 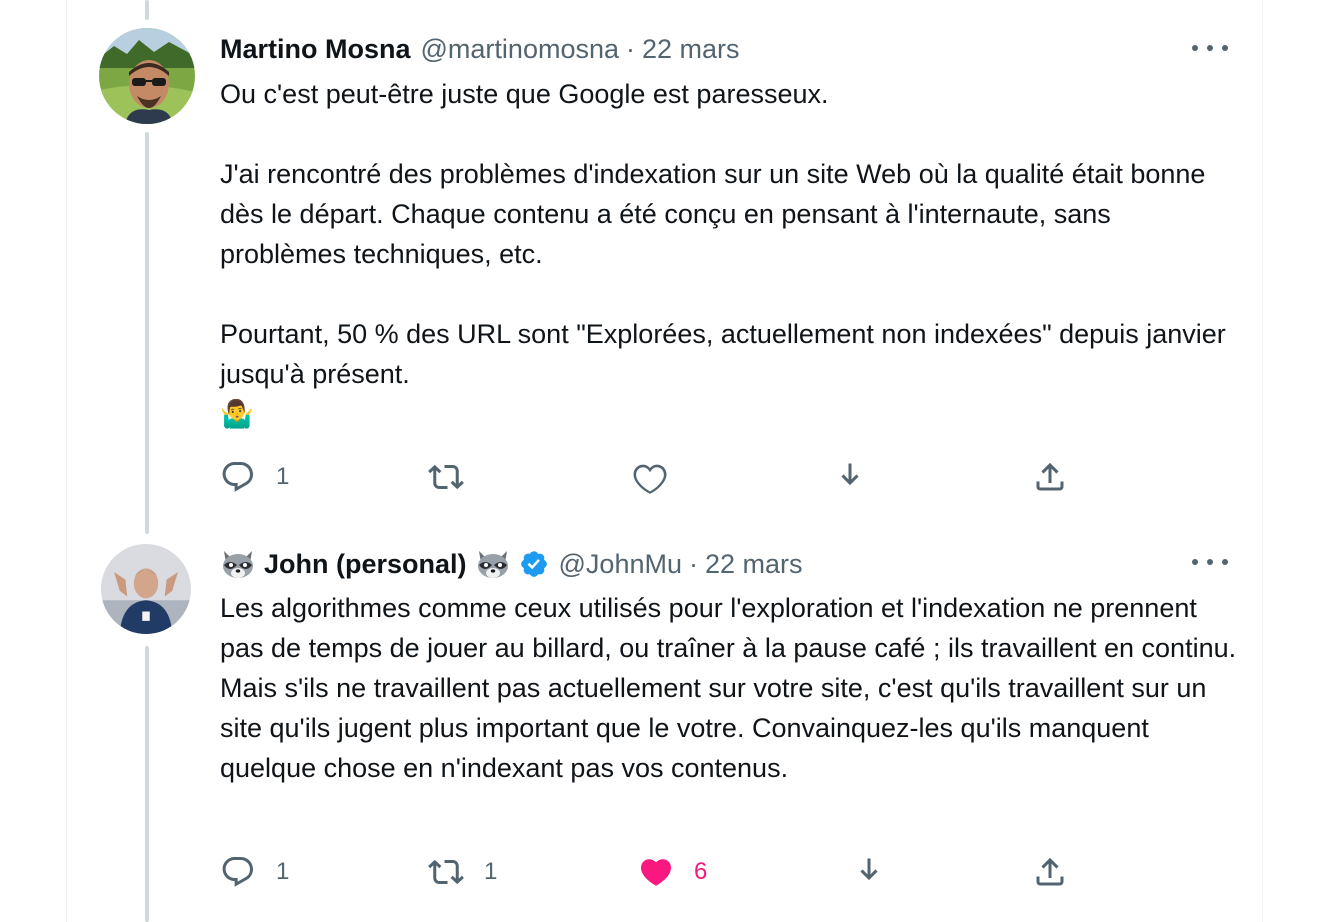 I want to click on retweet-button, so click(x=456, y=477).